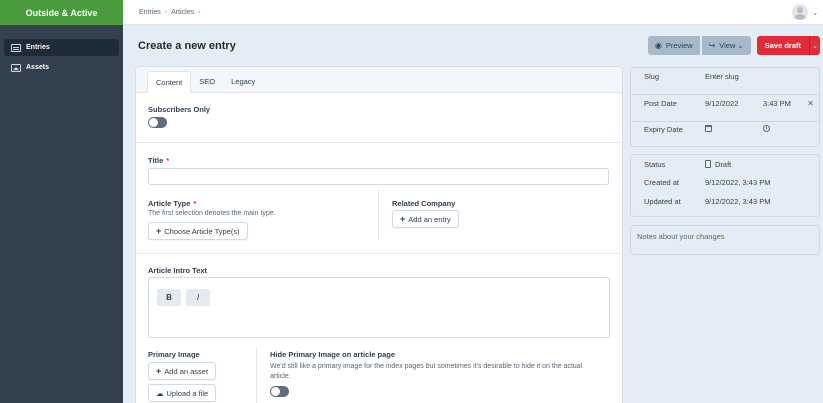  I want to click on notes-field: Notes about your changes, so click(725, 240).